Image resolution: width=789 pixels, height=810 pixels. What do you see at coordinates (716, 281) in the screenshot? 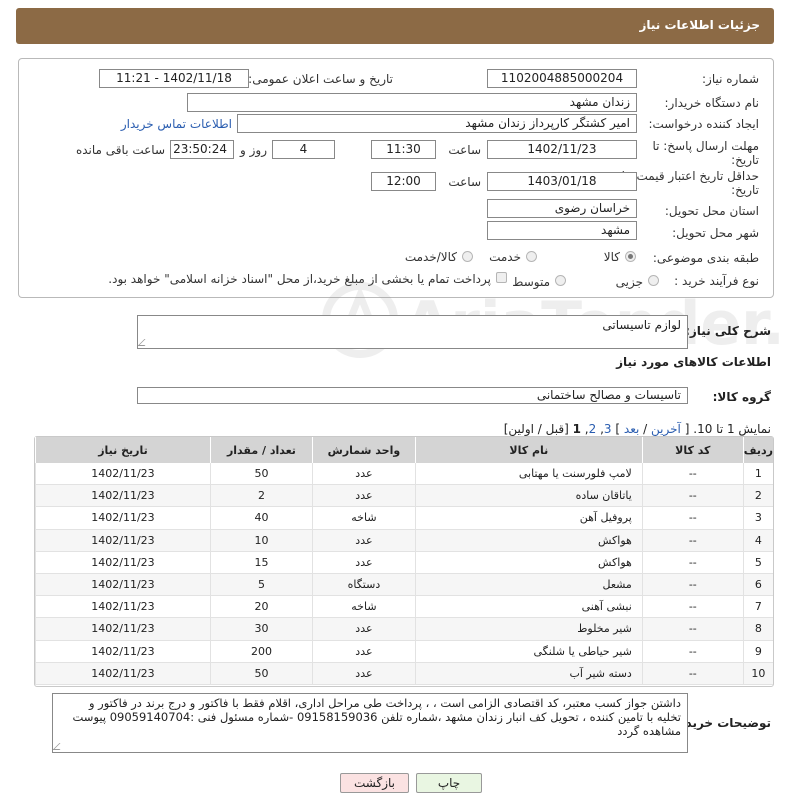
I see `process-label: نوع فرآیند خرید :` at bounding box center [716, 281].